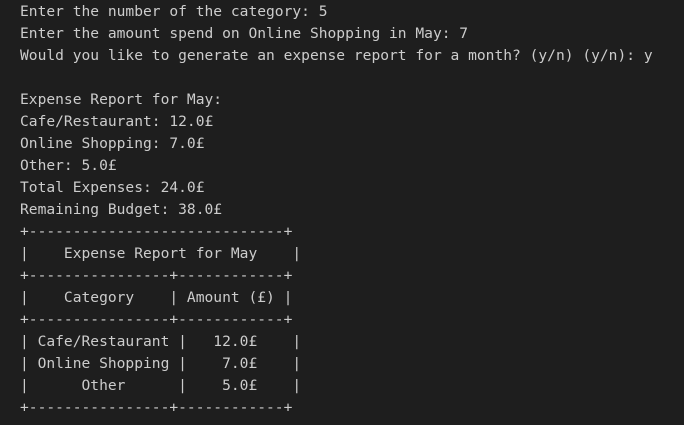 Image resolution: width=684 pixels, height=425 pixels. I want to click on report-line-cafe: Cafe/Restaurant: 12.0£, so click(117, 121).